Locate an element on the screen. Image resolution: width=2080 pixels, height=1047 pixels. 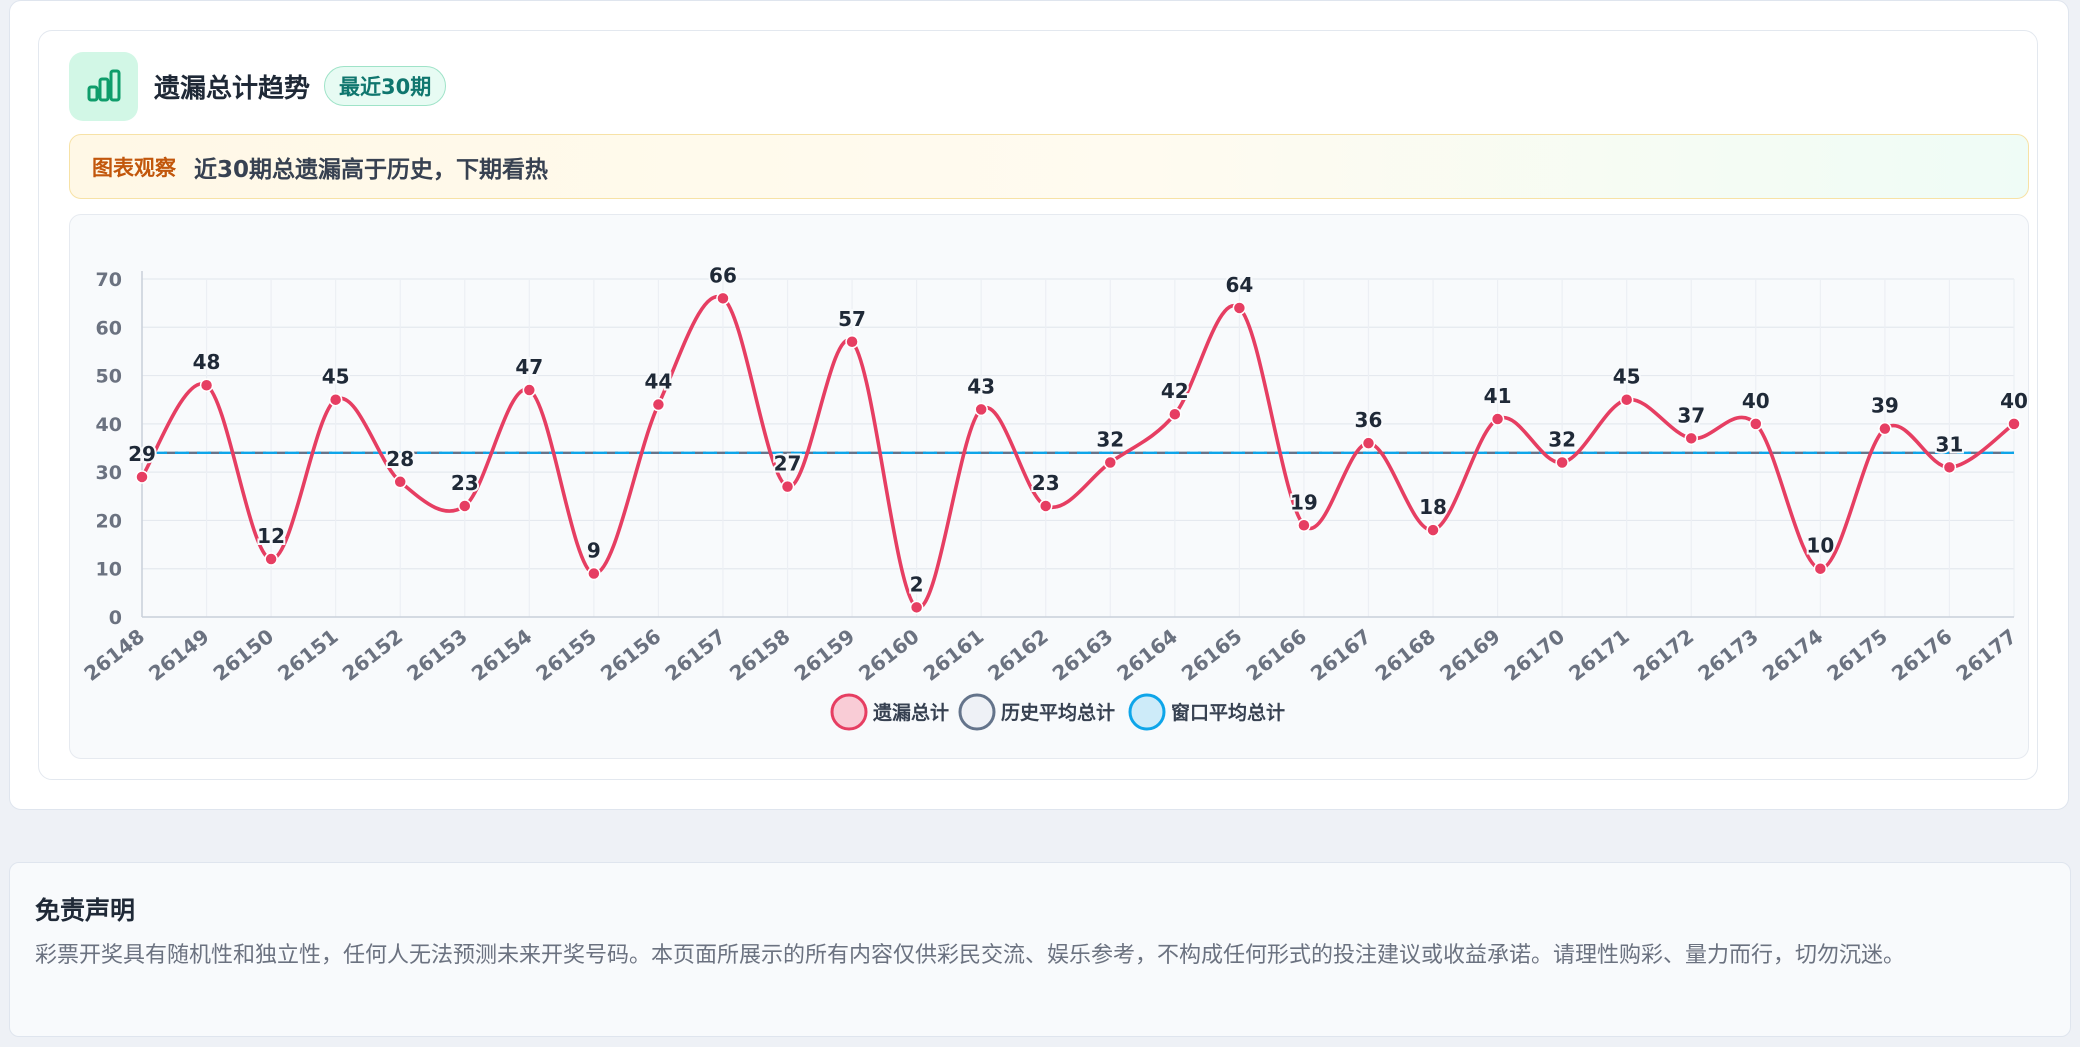
x-tick-label: 26164 is located at coordinates (1147, 655).